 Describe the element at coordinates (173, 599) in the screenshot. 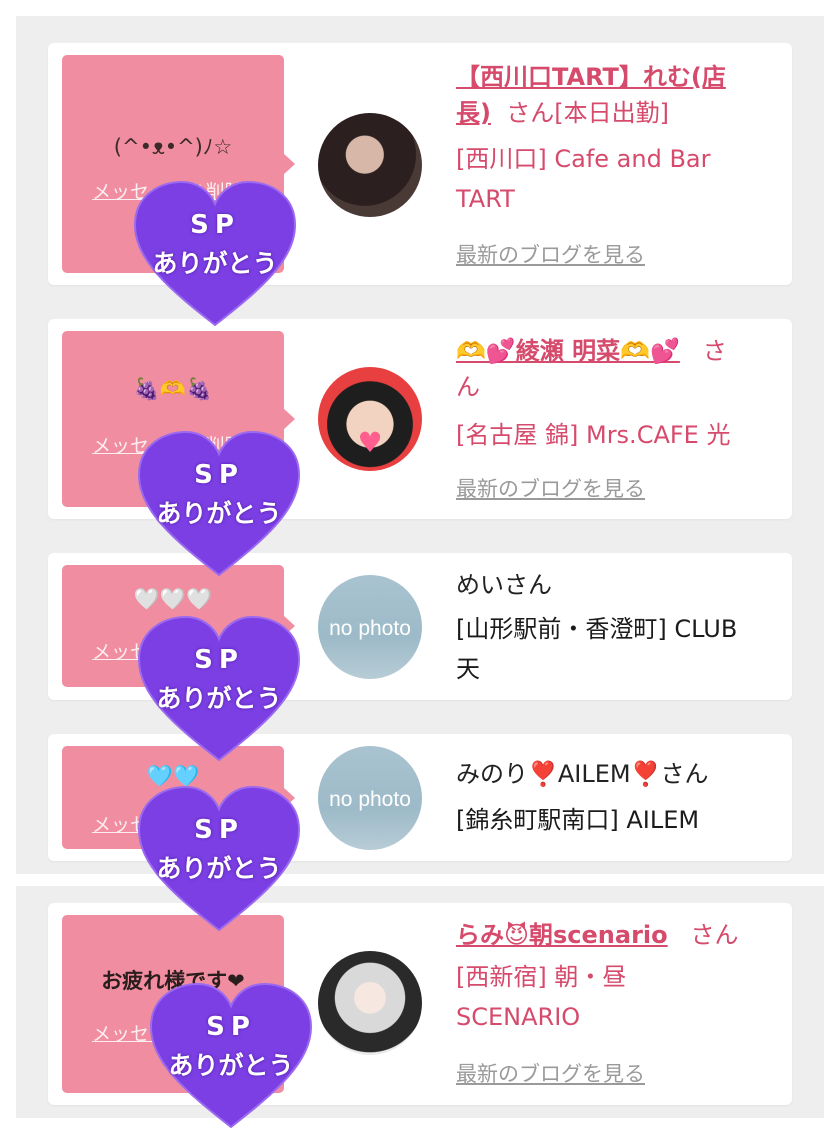

I see `message-text: 🤍🤍🤍` at that location.